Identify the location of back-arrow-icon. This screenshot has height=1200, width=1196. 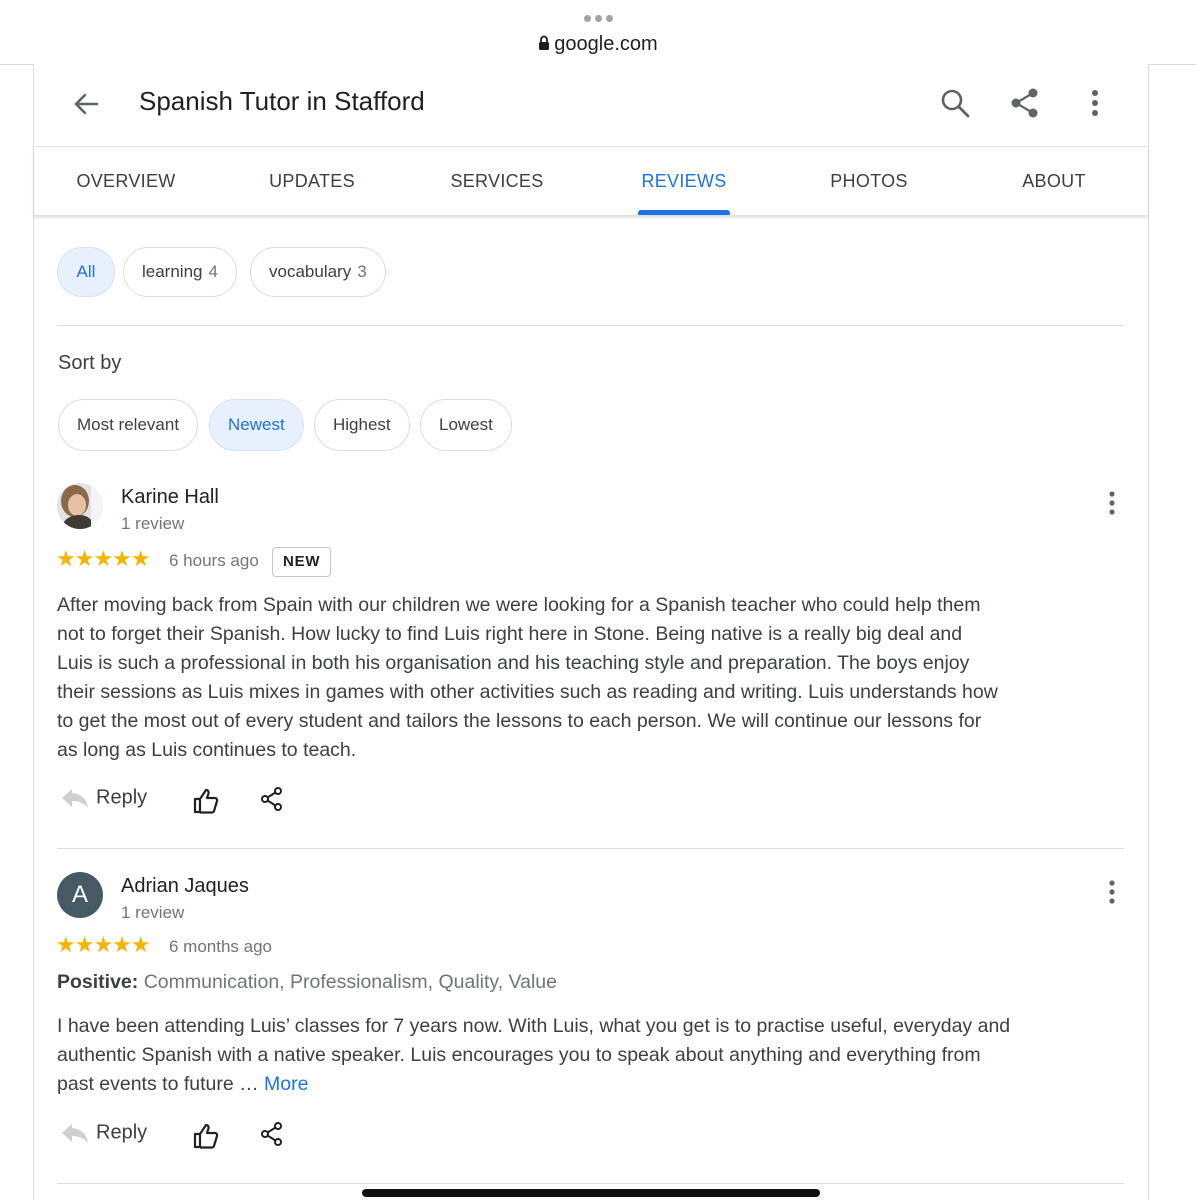
(86, 104).